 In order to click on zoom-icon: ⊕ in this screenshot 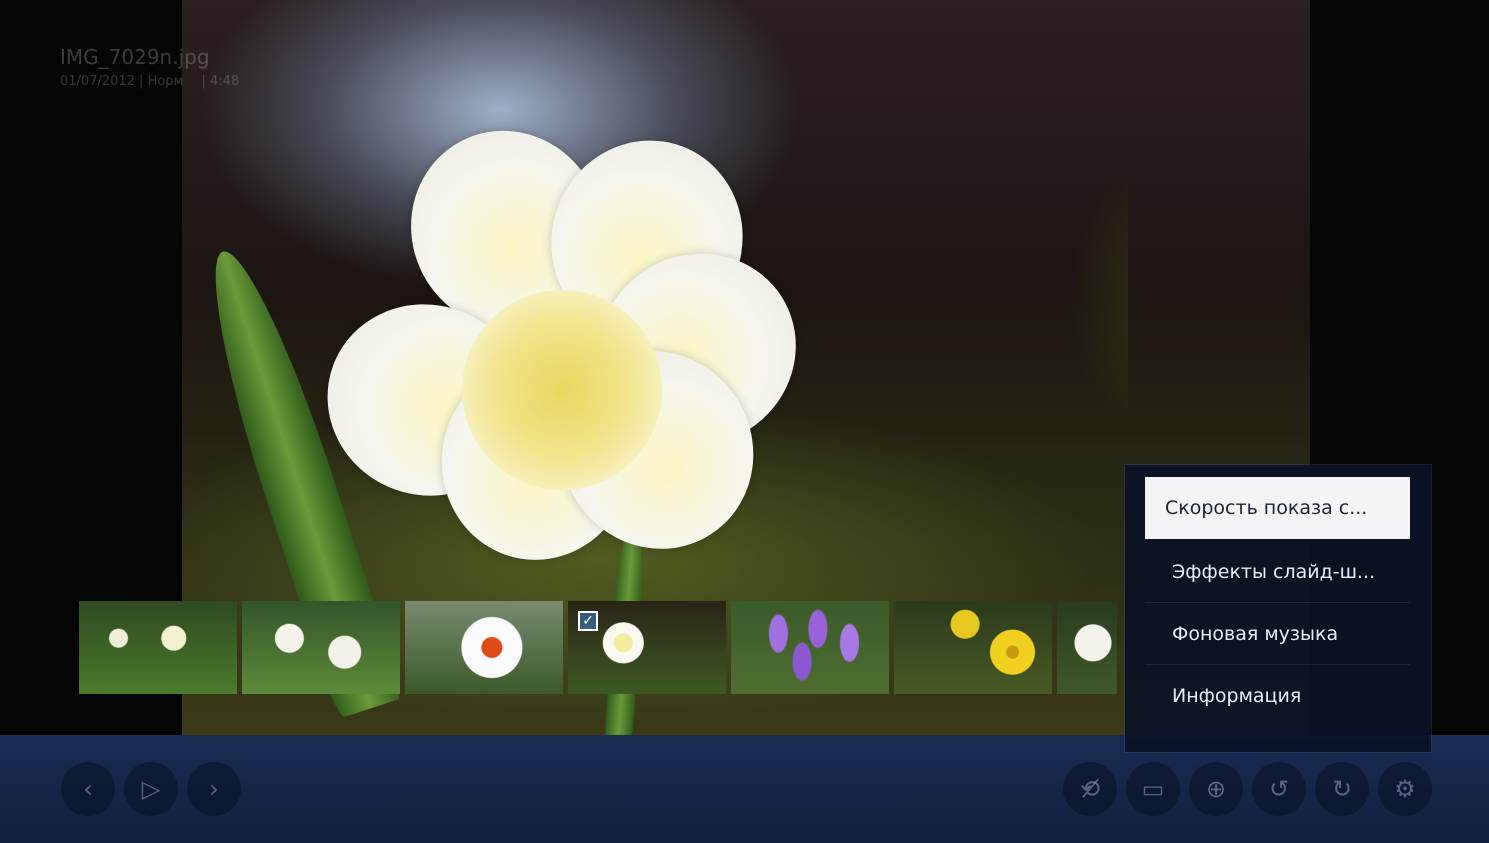, I will do `click(1216, 789)`.